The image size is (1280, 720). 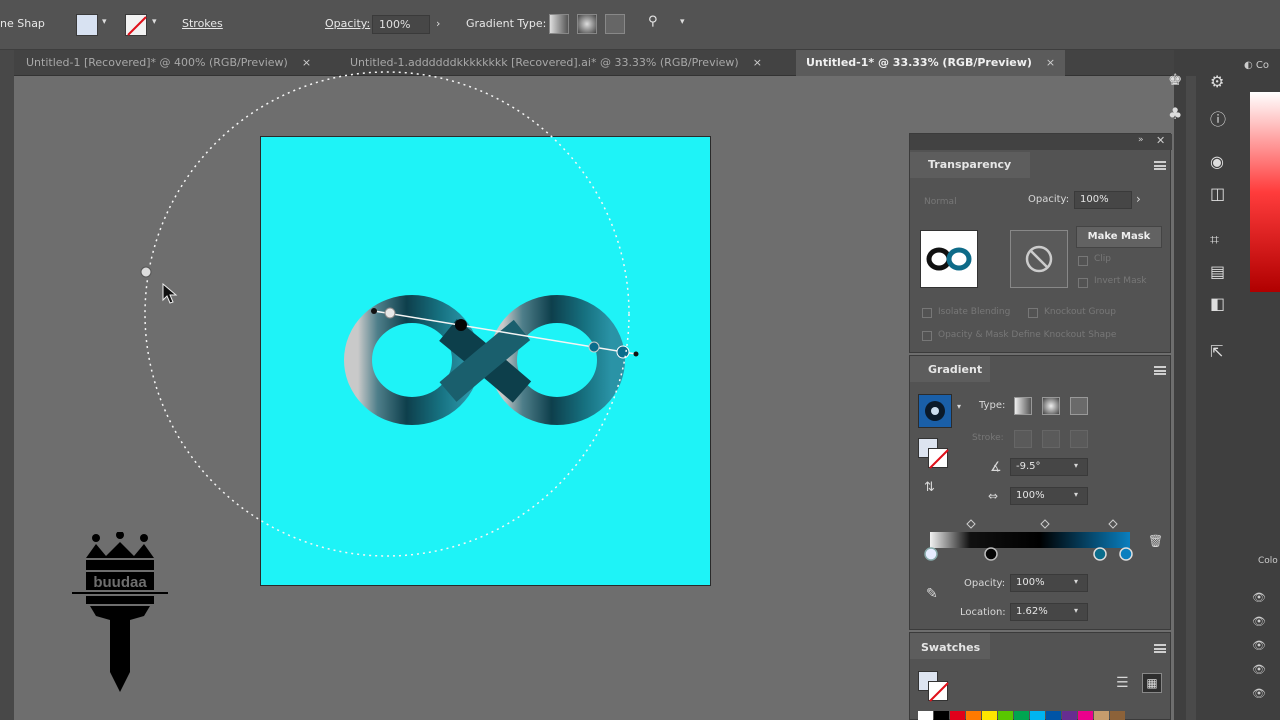 I want to click on knockout-group-checkbox, so click(x=1033, y=313).